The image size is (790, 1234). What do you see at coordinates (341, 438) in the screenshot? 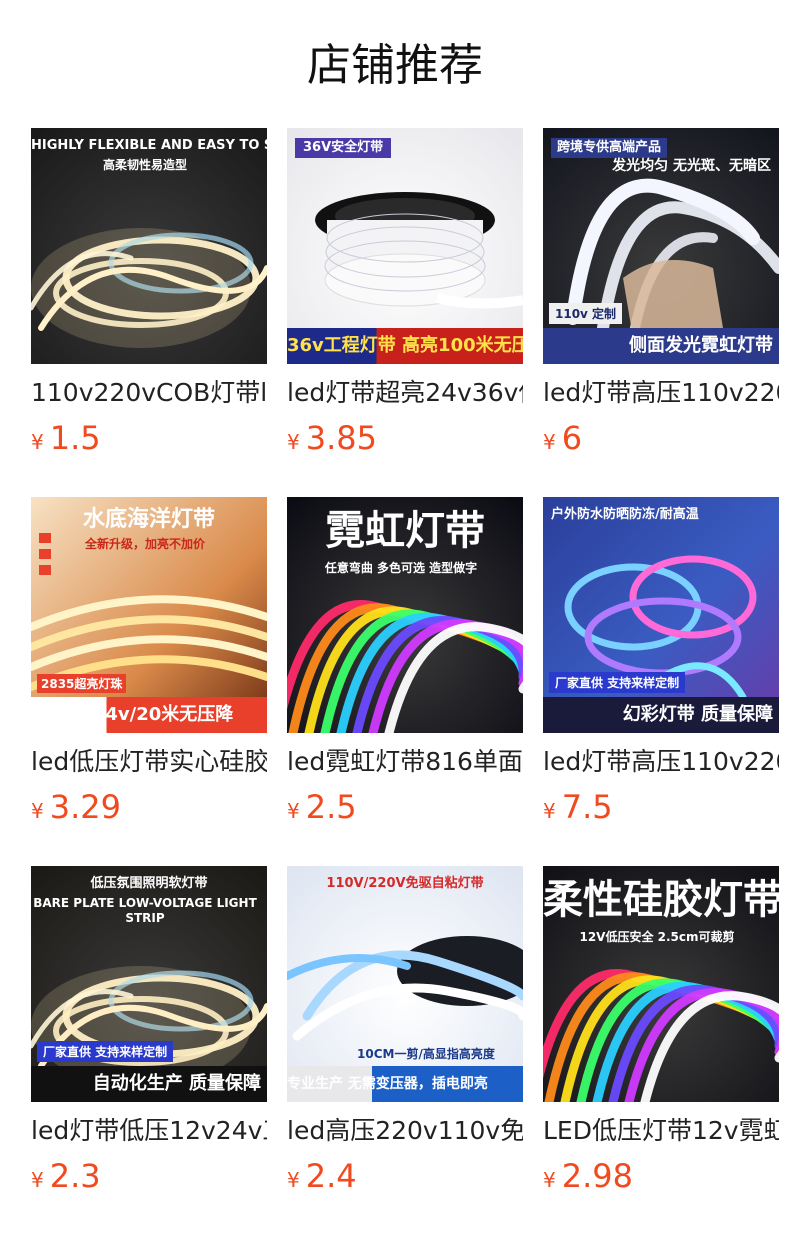
I see `price-amount: 3.85` at bounding box center [341, 438].